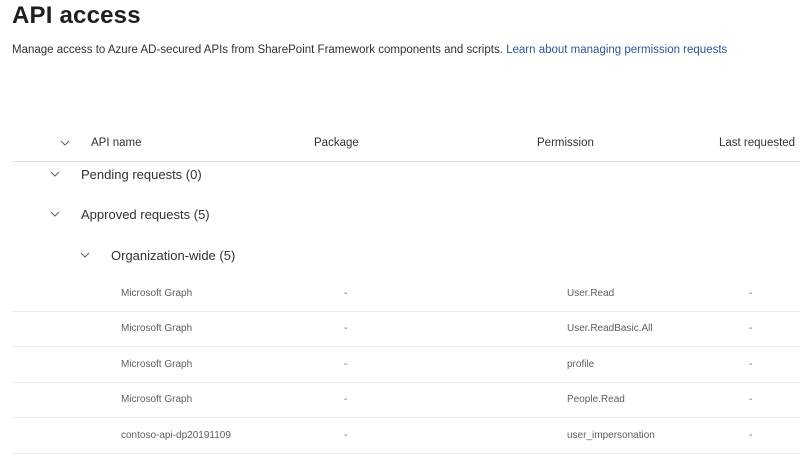 The height and width of the screenshot is (456, 800). I want to click on collapse-all-chevron-down-icon, so click(66, 144).